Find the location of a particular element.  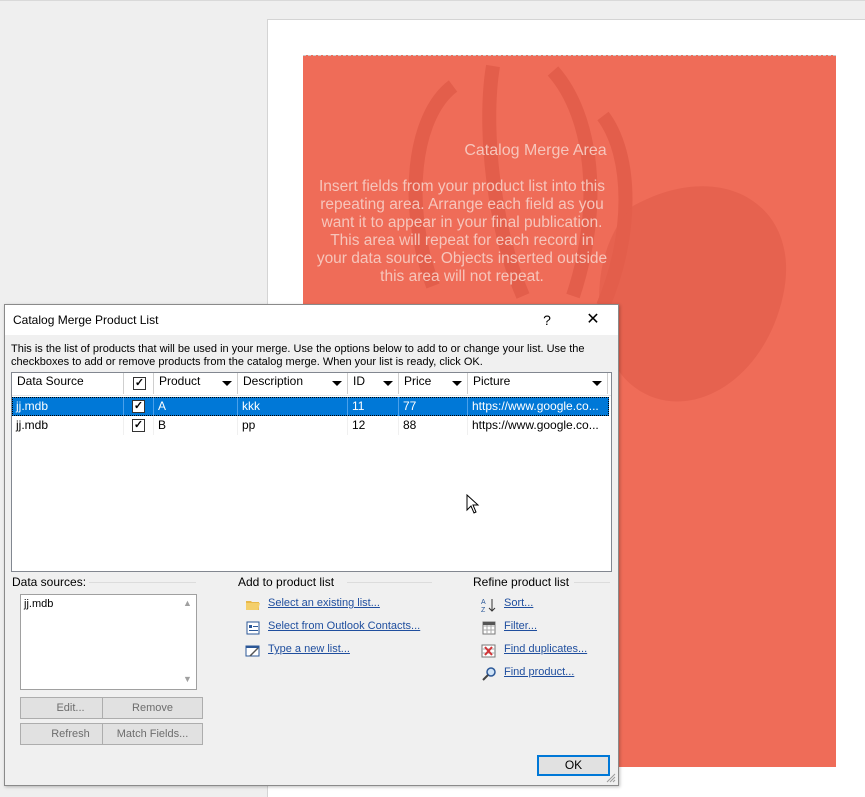

column-label: Picture is located at coordinates (492, 381).